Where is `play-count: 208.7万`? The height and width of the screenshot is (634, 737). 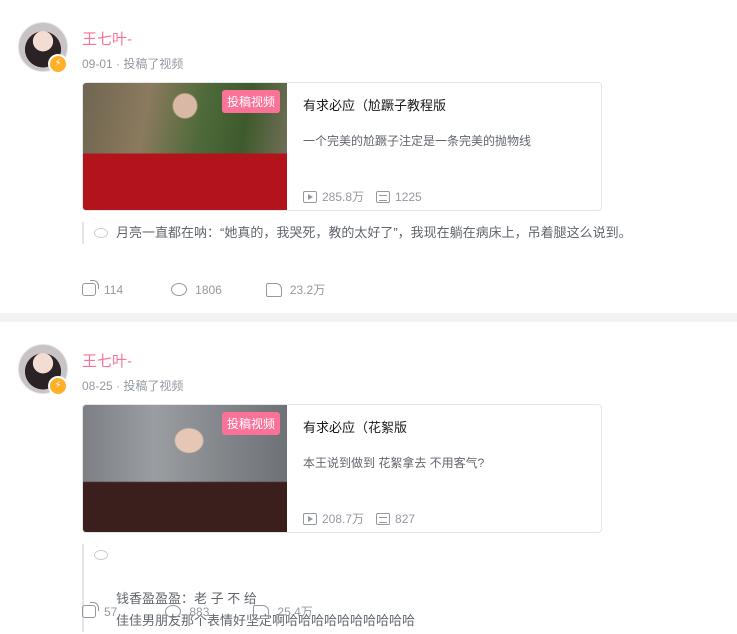
play-count: 208.7万 is located at coordinates (333, 518).